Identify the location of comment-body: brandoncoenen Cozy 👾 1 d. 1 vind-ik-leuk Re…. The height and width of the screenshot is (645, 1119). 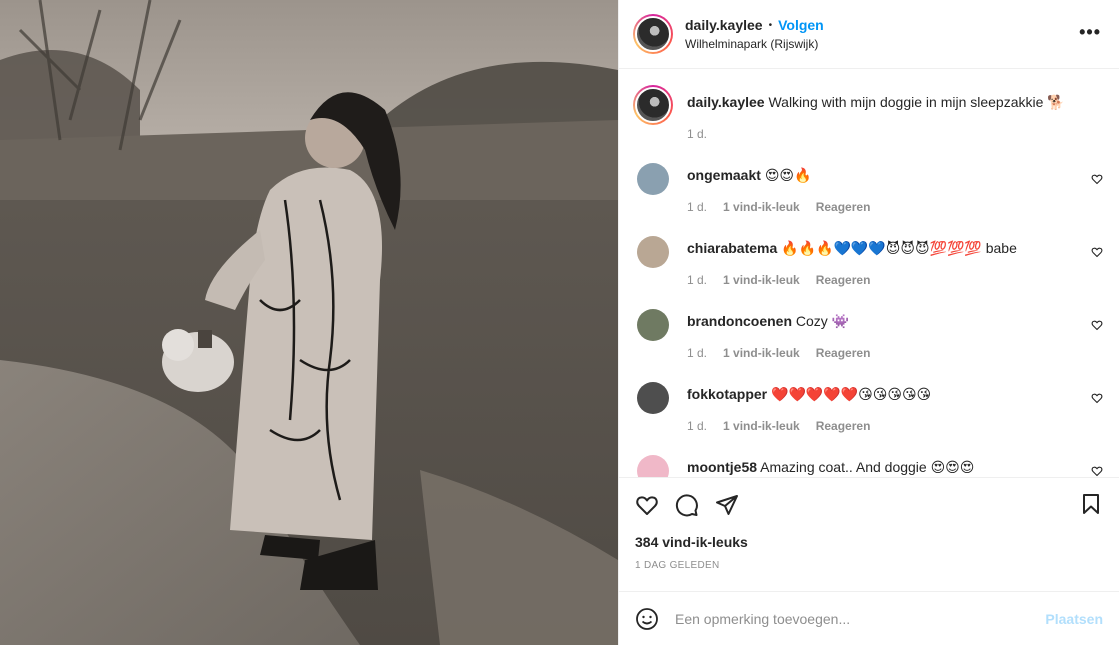
(778, 334).